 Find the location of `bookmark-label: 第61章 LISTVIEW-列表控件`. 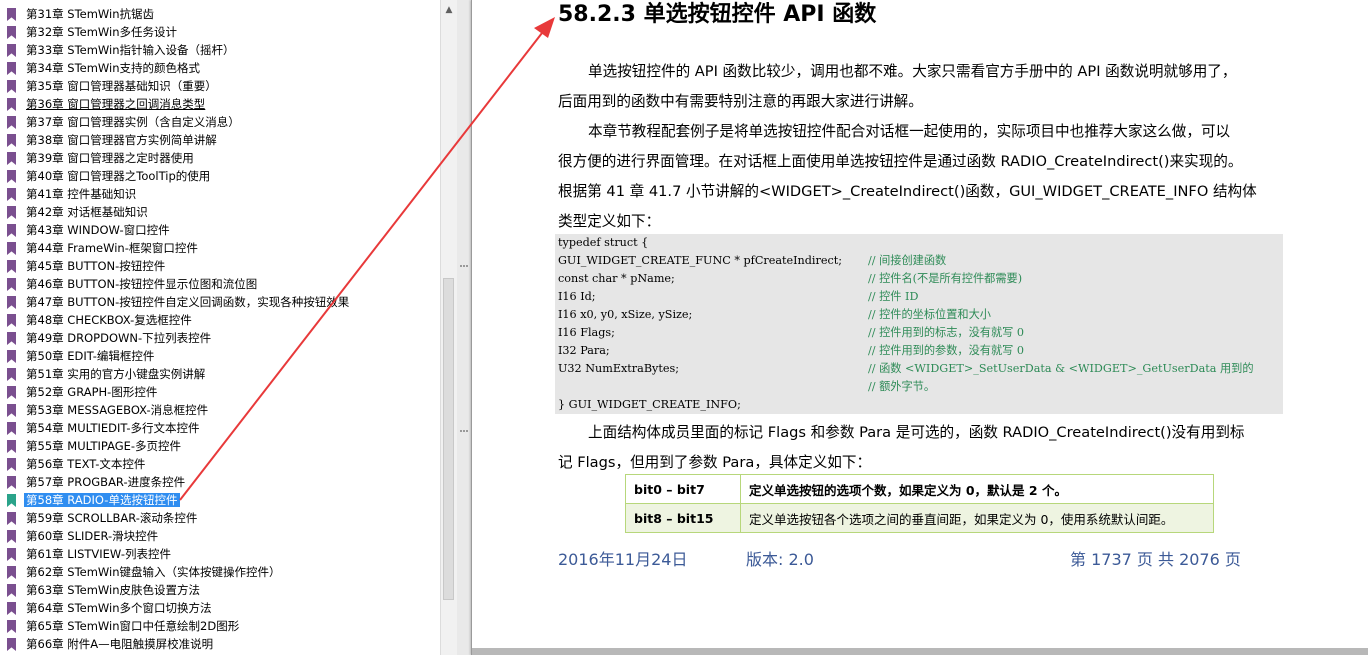

bookmark-label: 第61章 LISTVIEW-列表控件 is located at coordinates (98, 554).